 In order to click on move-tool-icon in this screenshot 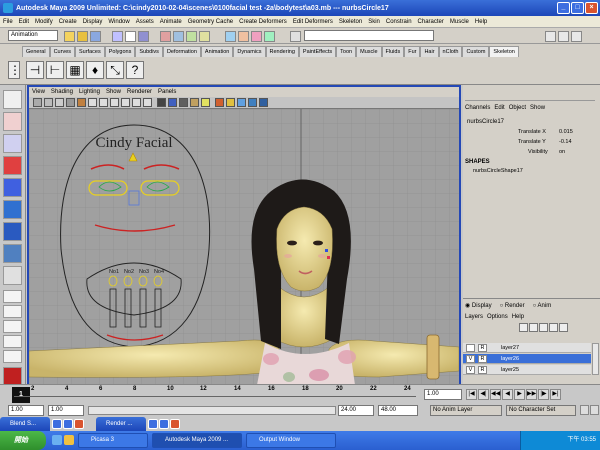, I will do `click(12, 165)`.